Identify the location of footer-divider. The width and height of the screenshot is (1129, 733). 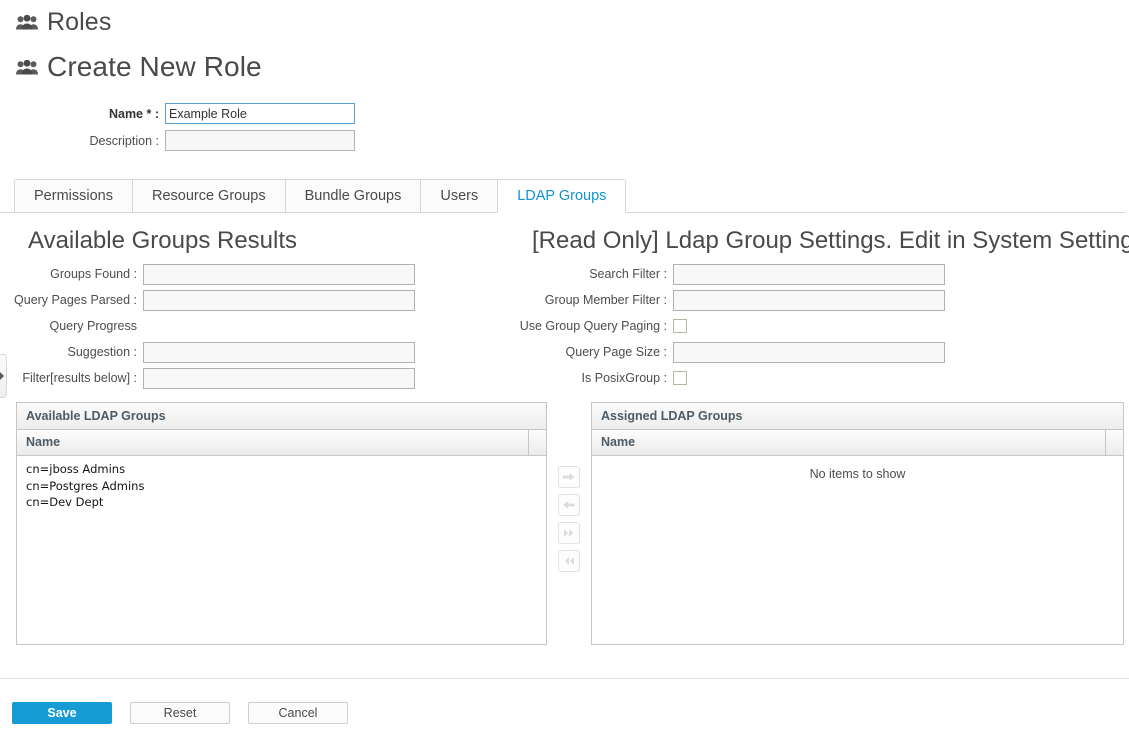
(564, 678).